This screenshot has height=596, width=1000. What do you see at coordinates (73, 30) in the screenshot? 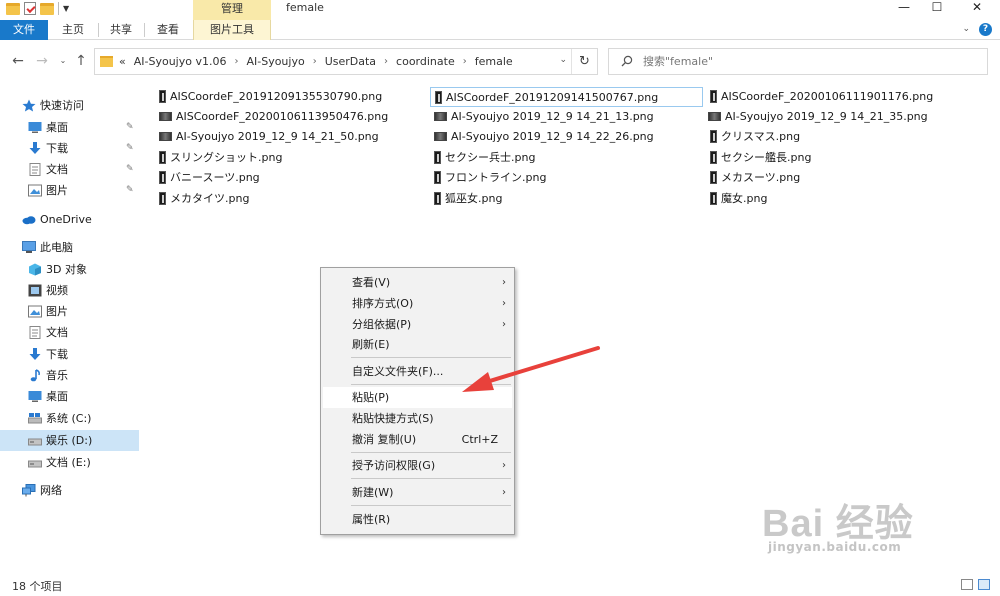
I see `tab-home: 主页` at bounding box center [73, 30].